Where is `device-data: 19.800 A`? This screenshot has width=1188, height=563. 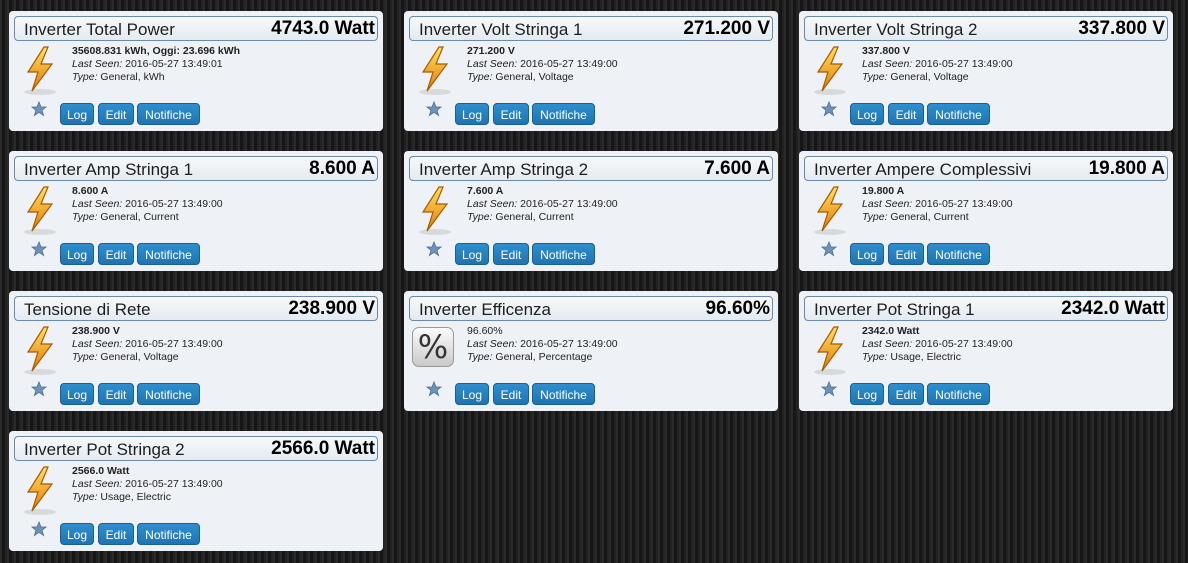 device-data: 19.800 A is located at coordinates (883, 191).